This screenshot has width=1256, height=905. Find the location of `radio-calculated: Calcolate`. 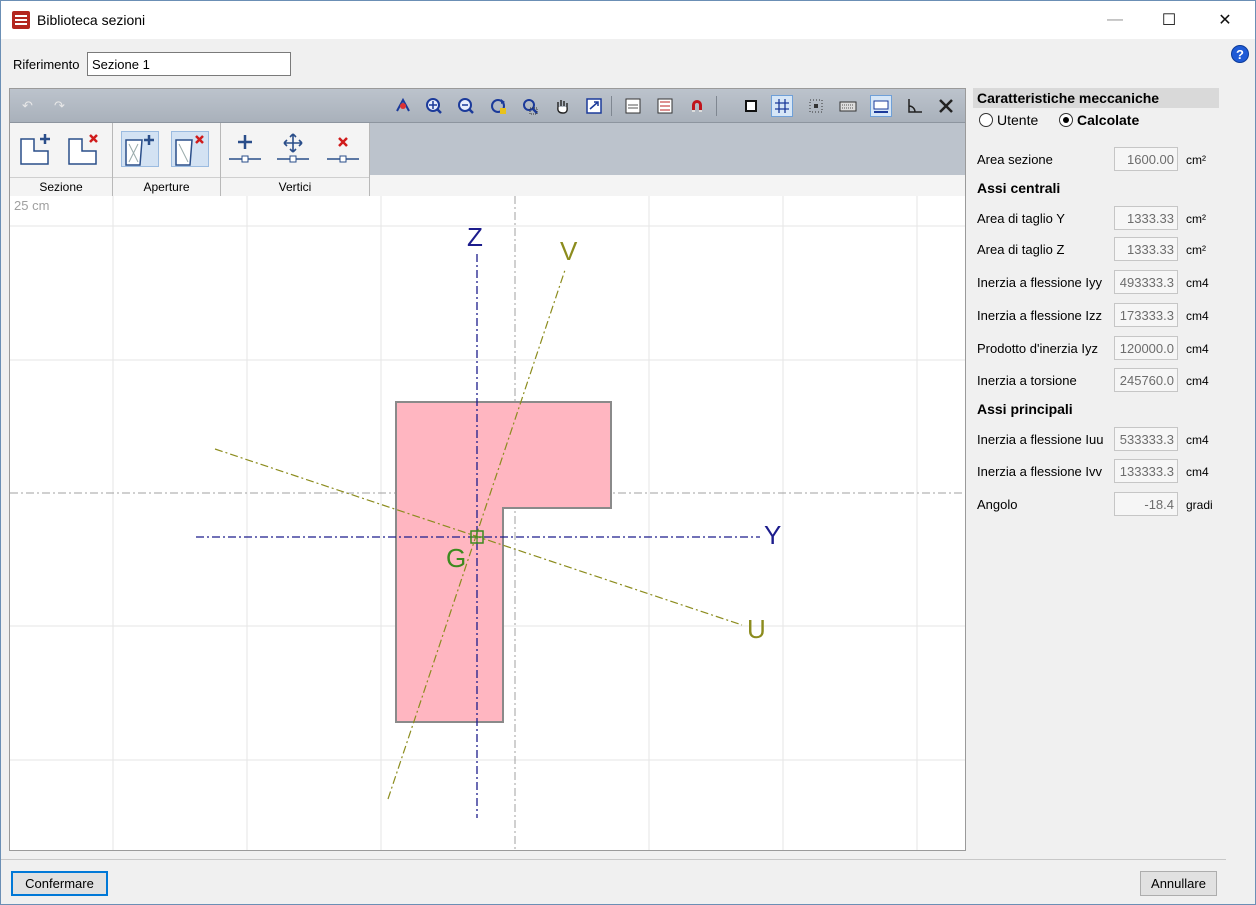

radio-calculated: Calcolate is located at coordinates (1099, 120).